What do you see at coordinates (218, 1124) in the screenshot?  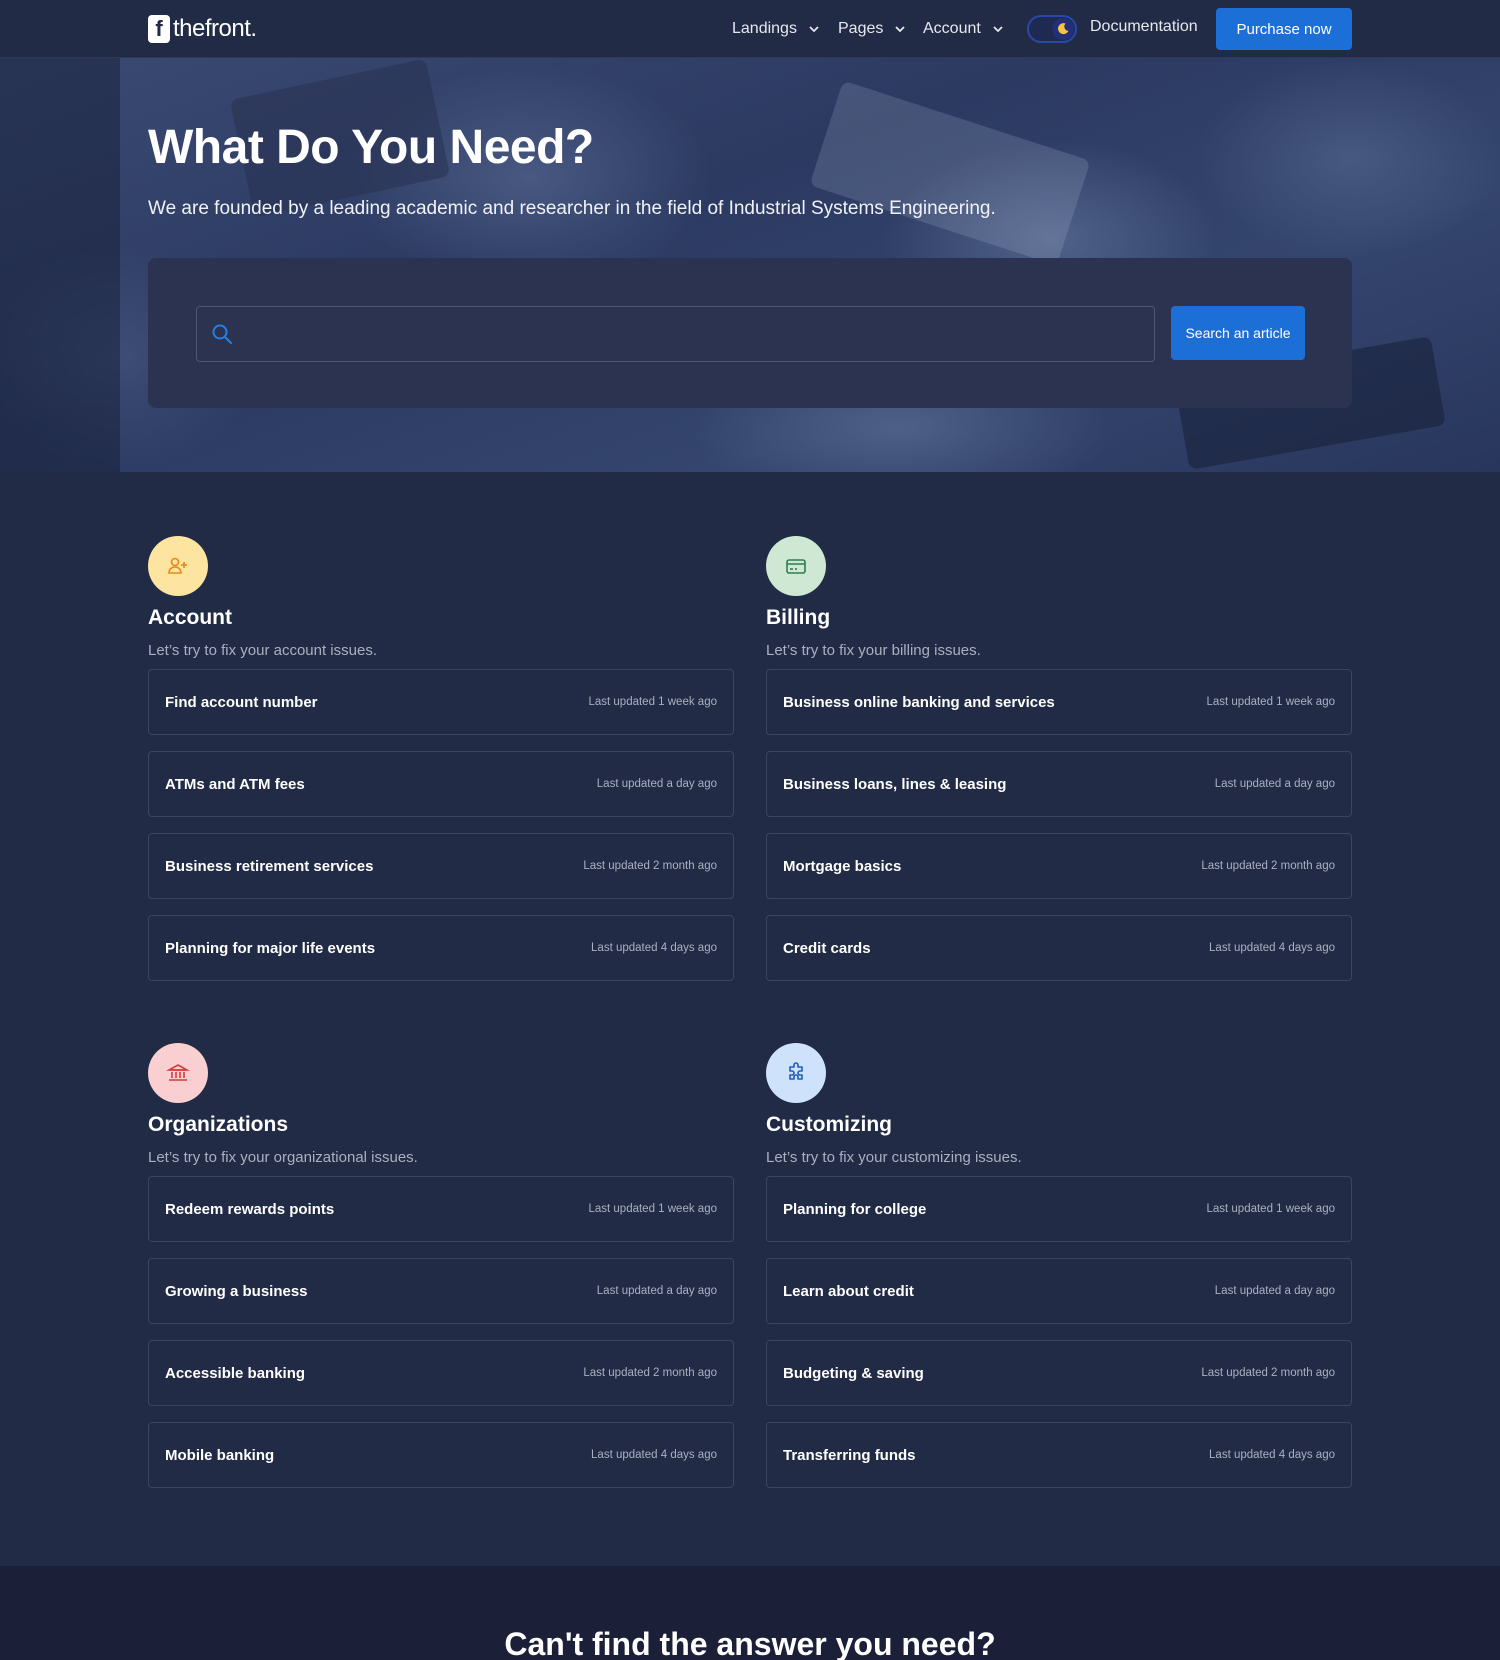 I see `category-title: Organizations` at bounding box center [218, 1124].